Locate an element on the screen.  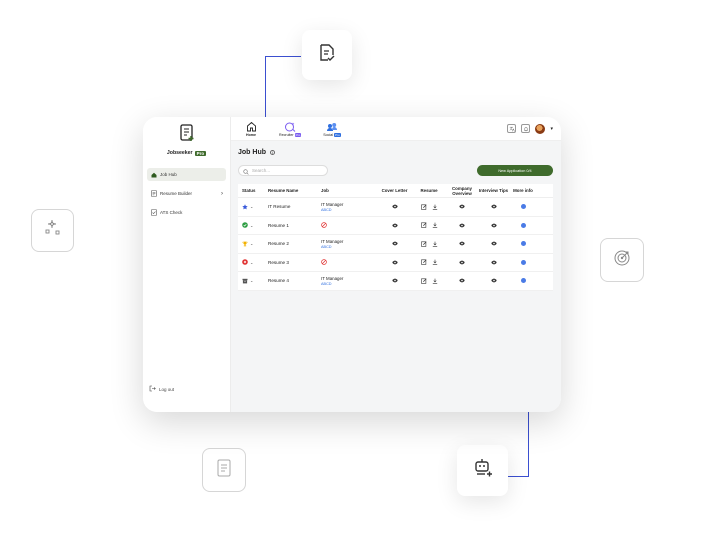
table-row: ⌄ Resume 3 is located at coordinates (395, 263).